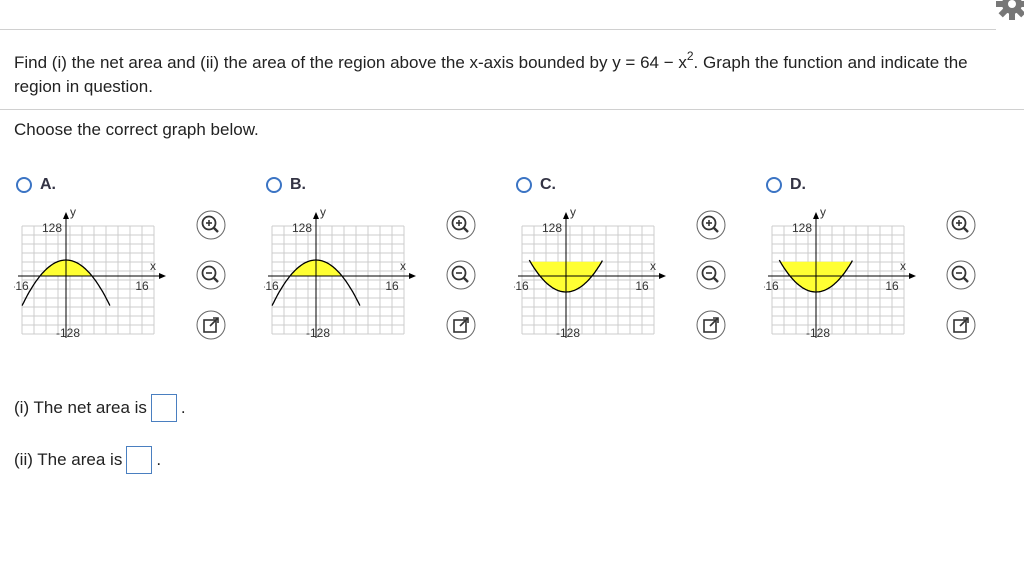 This screenshot has width=1024, height=579. What do you see at coordinates (1009, 11) in the screenshot?
I see `gear-icon` at bounding box center [1009, 11].